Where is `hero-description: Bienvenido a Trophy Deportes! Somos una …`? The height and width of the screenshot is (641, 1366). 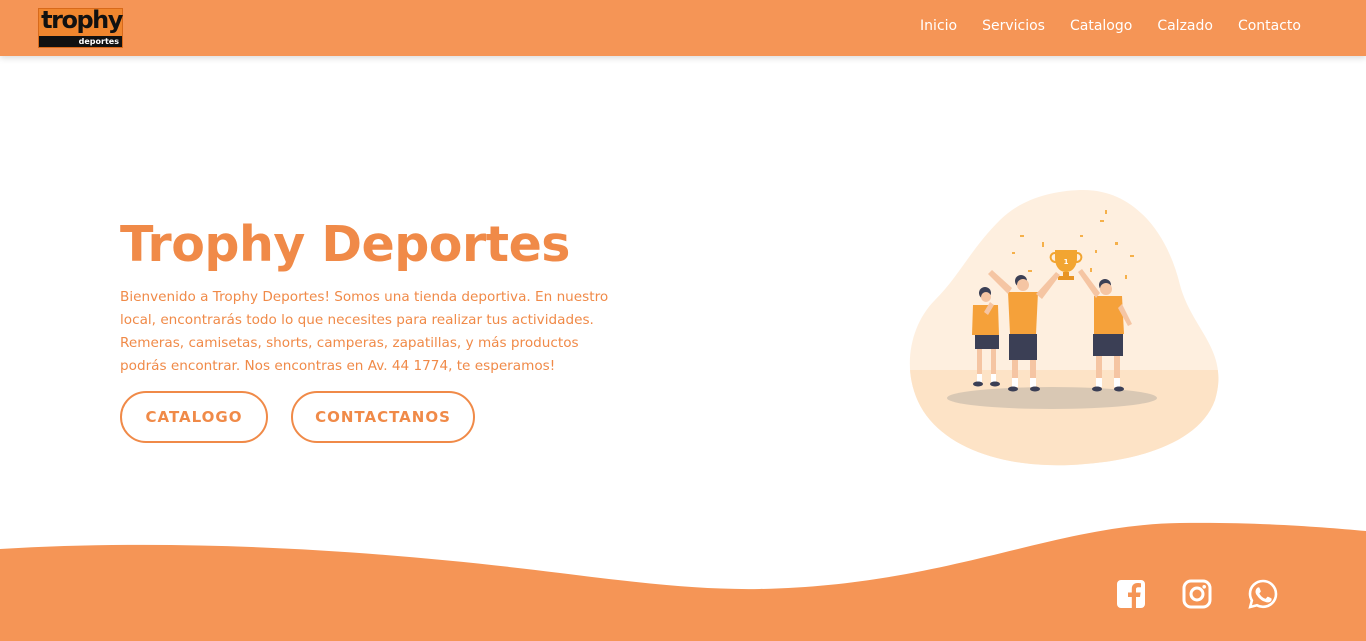 hero-description: Bienvenido a Trophy Deportes! Somos una … is located at coordinates (364, 331).